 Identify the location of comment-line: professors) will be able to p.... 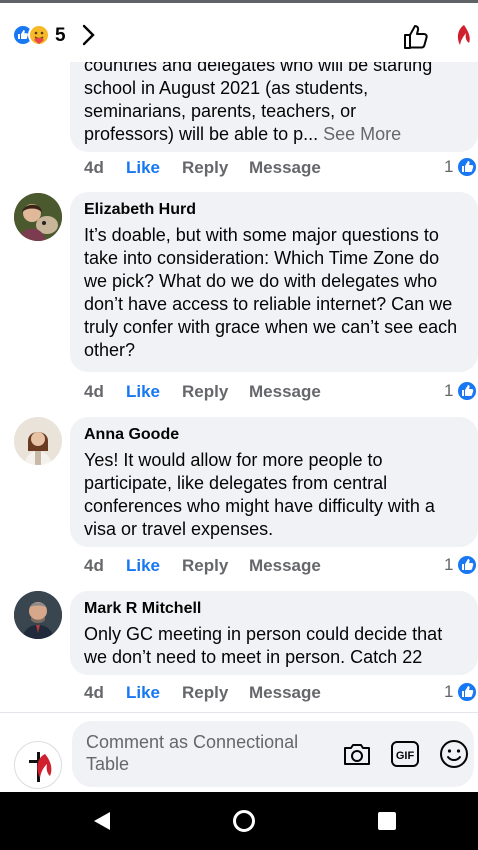
(201, 134).